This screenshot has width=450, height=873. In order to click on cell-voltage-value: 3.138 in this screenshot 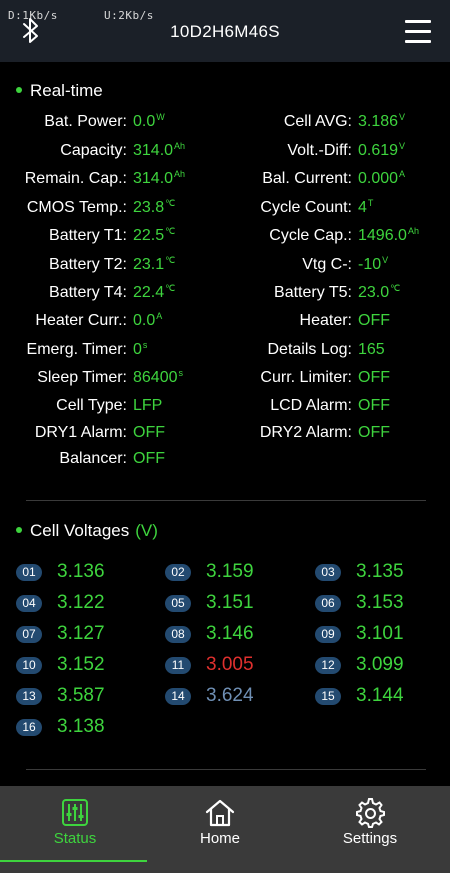, I will do `click(81, 726)`.